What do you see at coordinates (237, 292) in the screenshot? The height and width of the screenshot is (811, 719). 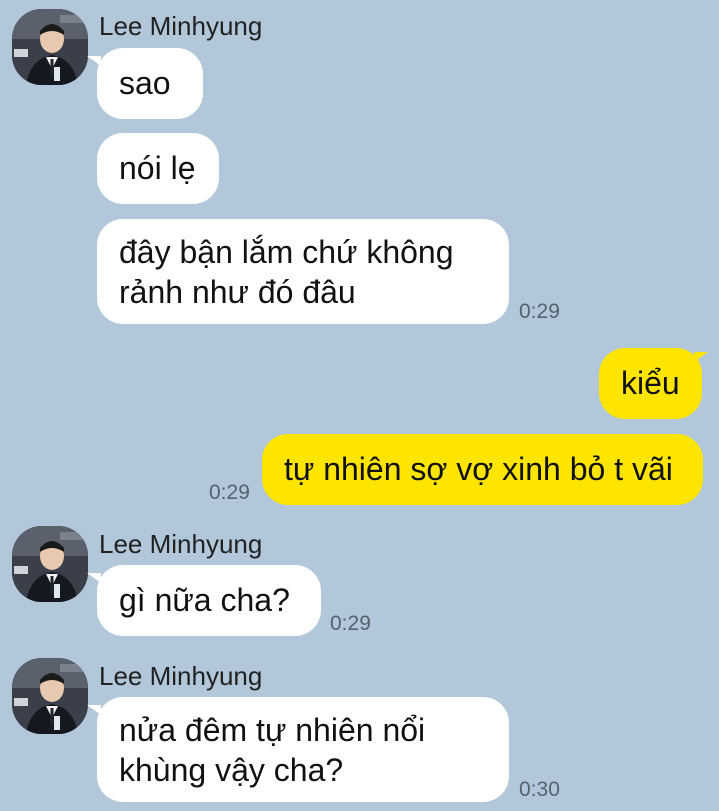 I see `message-text: rảnh như đó đâu` at bounding box center [237, 292].